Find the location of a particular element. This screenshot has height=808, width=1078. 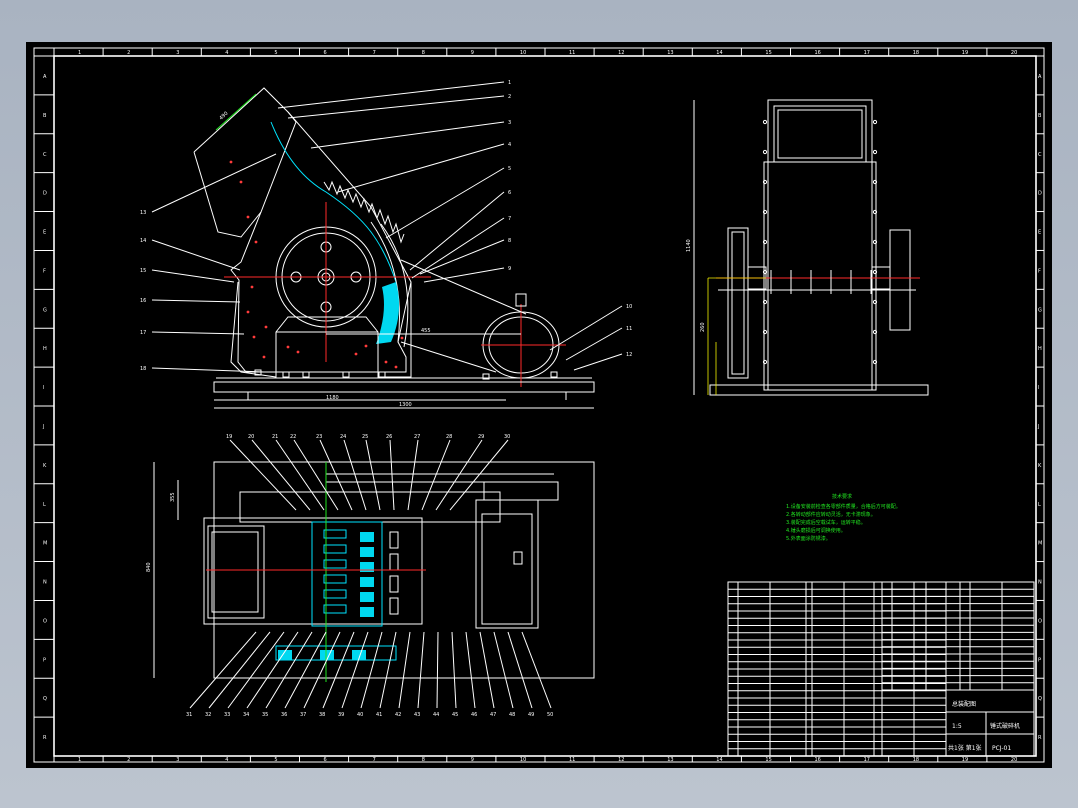

zone-row-label: D is located at coordinates (1040, 194).